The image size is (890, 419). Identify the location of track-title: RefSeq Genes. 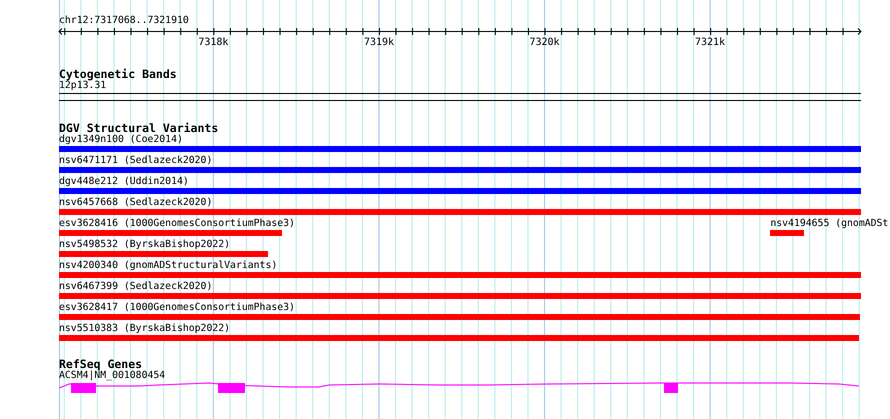
(100, 364).